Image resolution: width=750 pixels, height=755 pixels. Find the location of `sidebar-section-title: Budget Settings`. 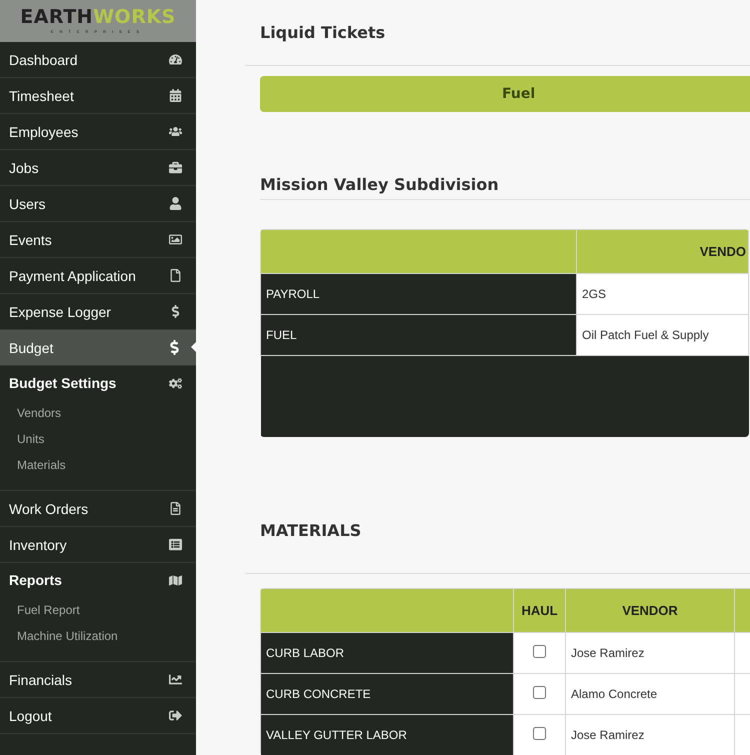

sidebar-section-title: Budget Settings is located at coordinates (62, 383).